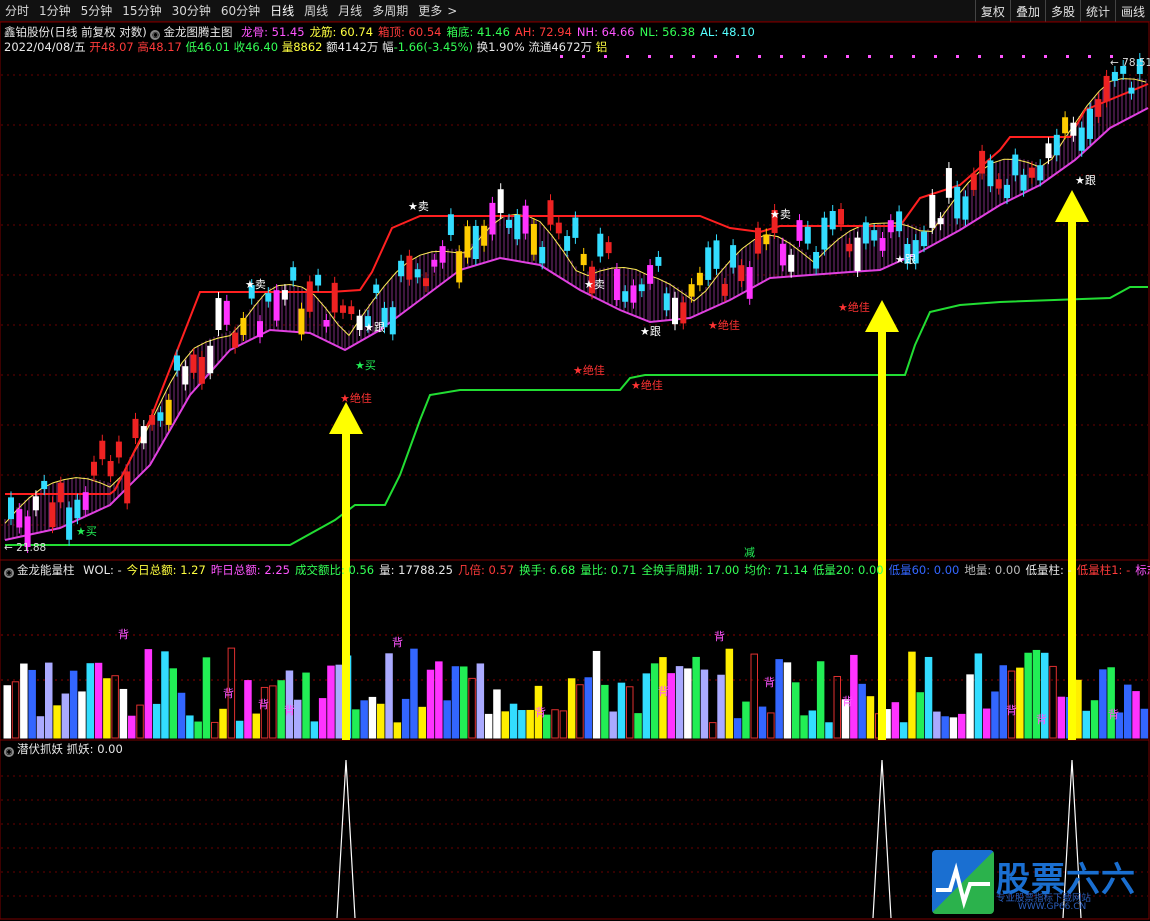 Image resolution: width=1150 pixels, height=921 pixels. Describe the element at coordinates (905, 259) in the screenshot. I see `signal-annotation-6: ★跟` at that location.